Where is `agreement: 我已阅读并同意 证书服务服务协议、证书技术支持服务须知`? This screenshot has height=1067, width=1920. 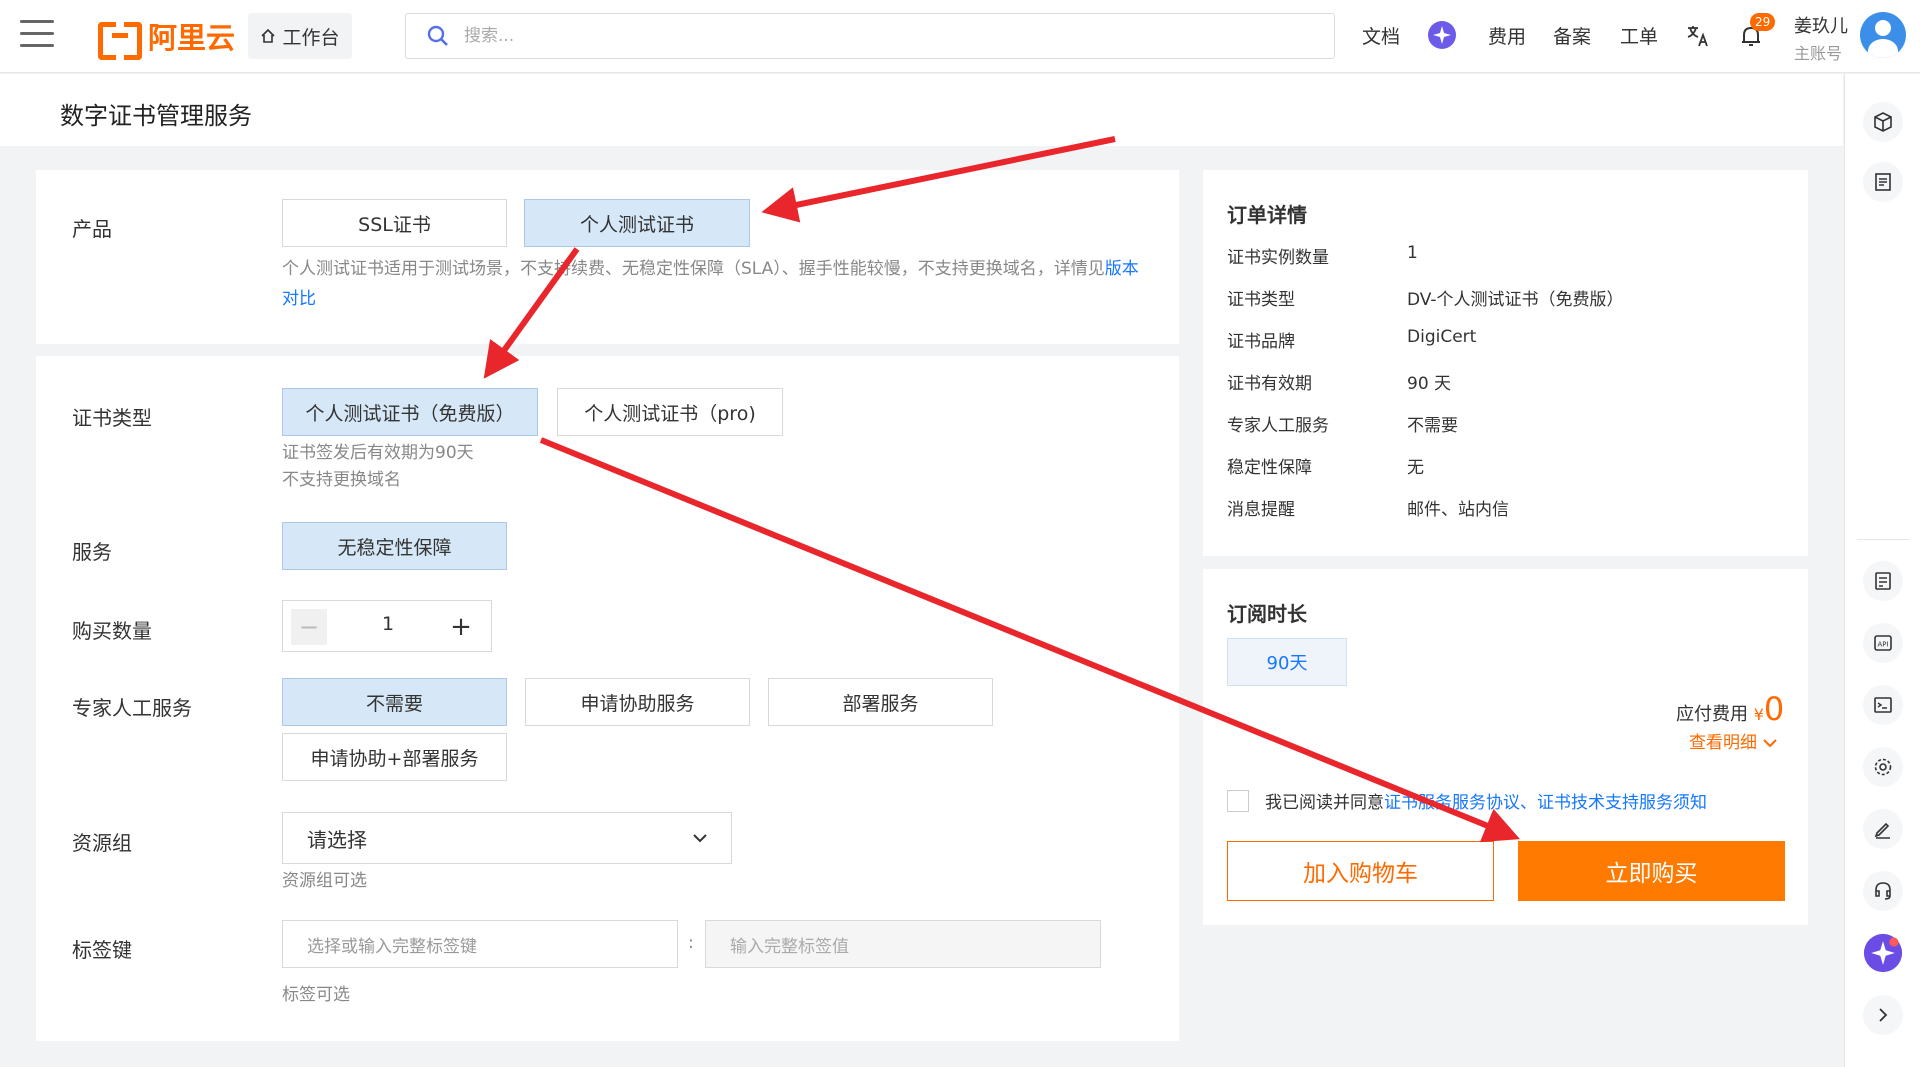
agreement: 我已阅读并同意 证书服务服务协议、证书技术支持服务须知 is located at coordinates (1467, 800).